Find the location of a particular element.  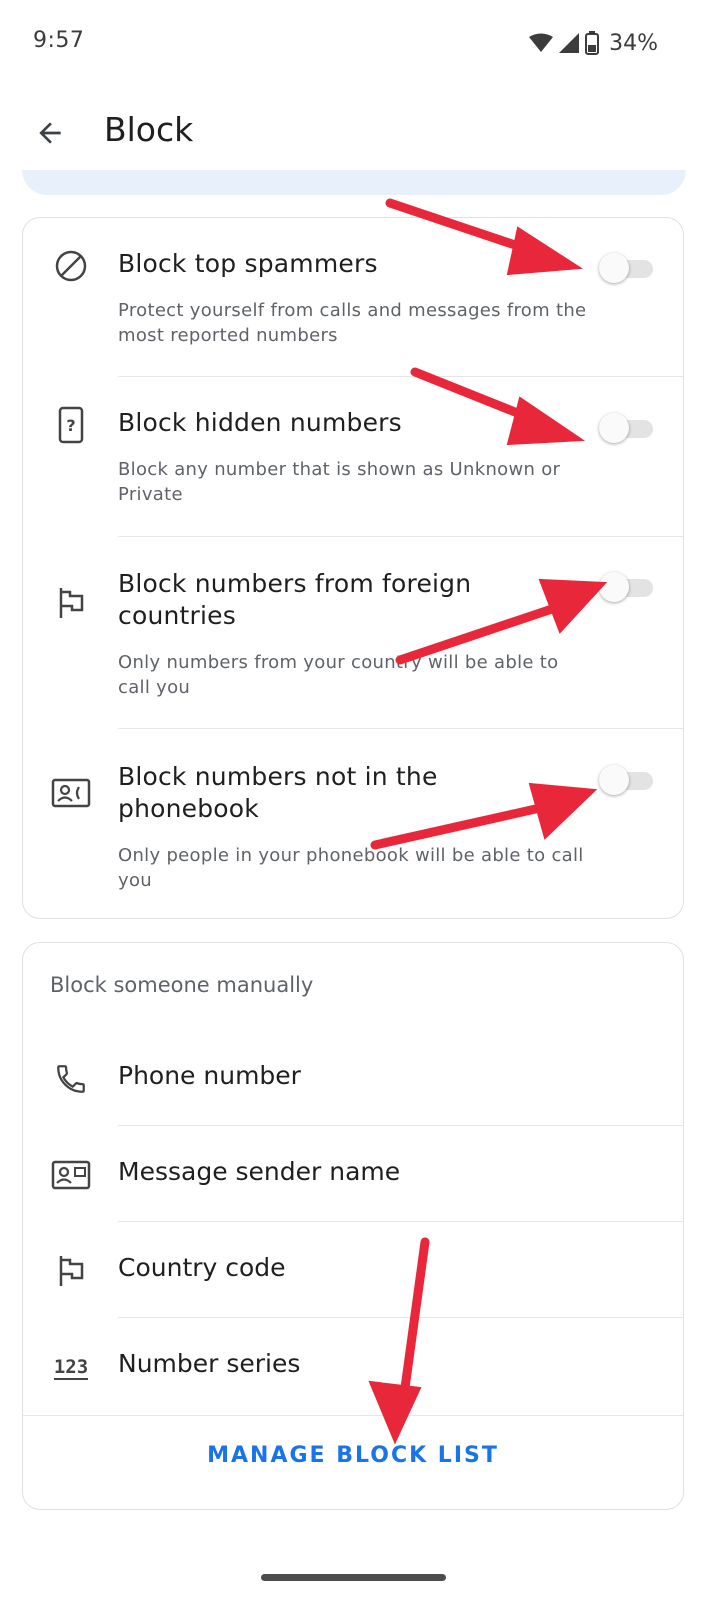

toggle-block-not-in-phonebook is located at coordinates (628, 780).